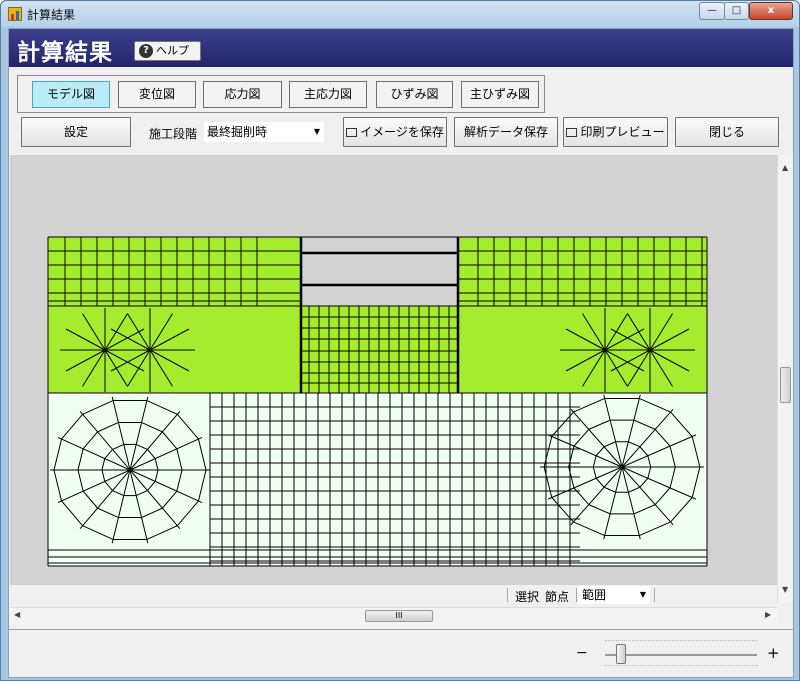 This screenshot has width=800, height=681. Describe the element at coordinates (399, 616) in the screenshot. I see `horizontal-scroll-thumb: III` at that location.